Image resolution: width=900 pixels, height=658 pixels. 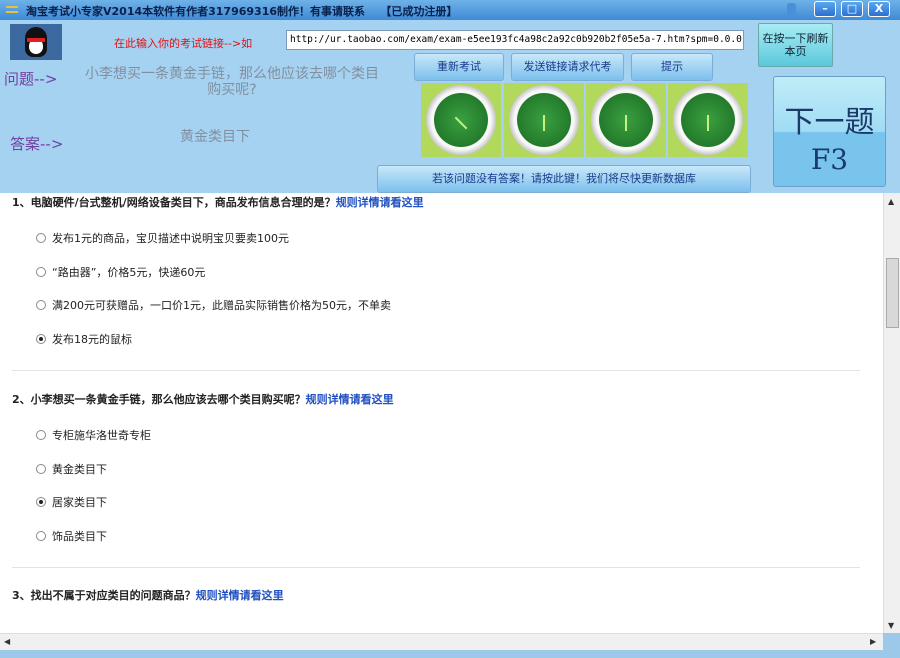 What do you see at coordinates (215, 137) in the screenshot?
I see `current-answer: 黄金类目下` at bounding box center [215, 137].